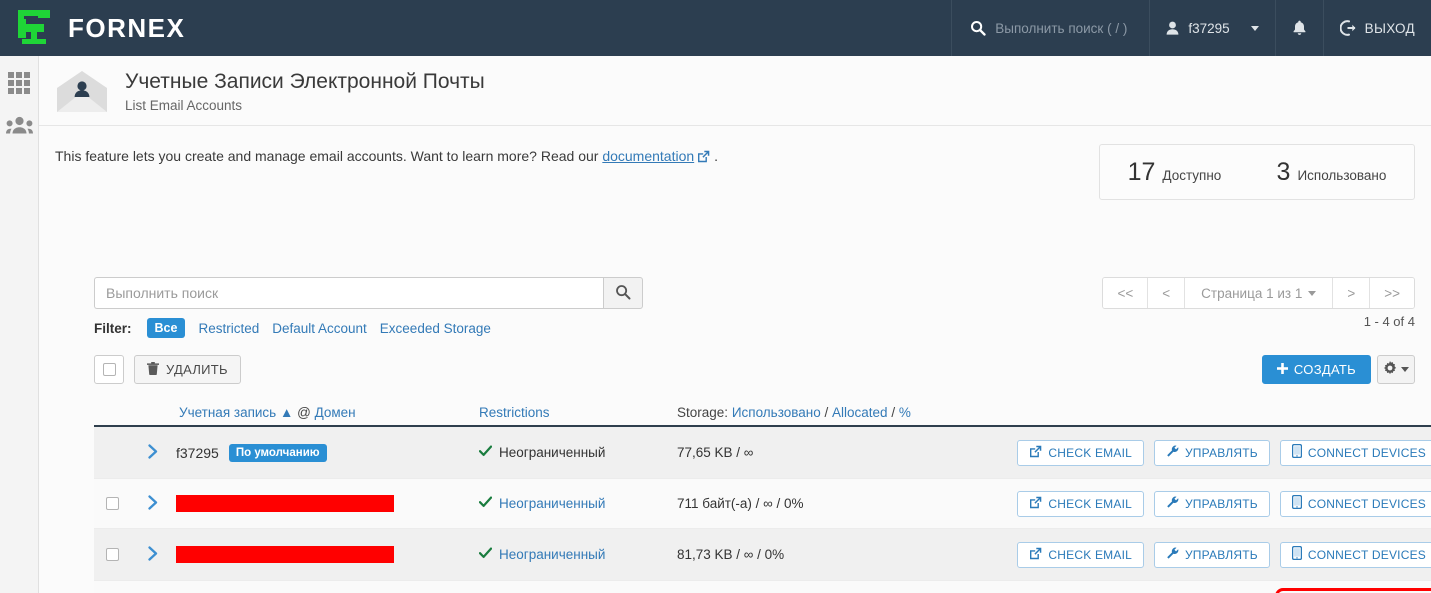 This screenshot has width=1431, height=593. I want to click on sign-out-icon, so click(1347, 28).